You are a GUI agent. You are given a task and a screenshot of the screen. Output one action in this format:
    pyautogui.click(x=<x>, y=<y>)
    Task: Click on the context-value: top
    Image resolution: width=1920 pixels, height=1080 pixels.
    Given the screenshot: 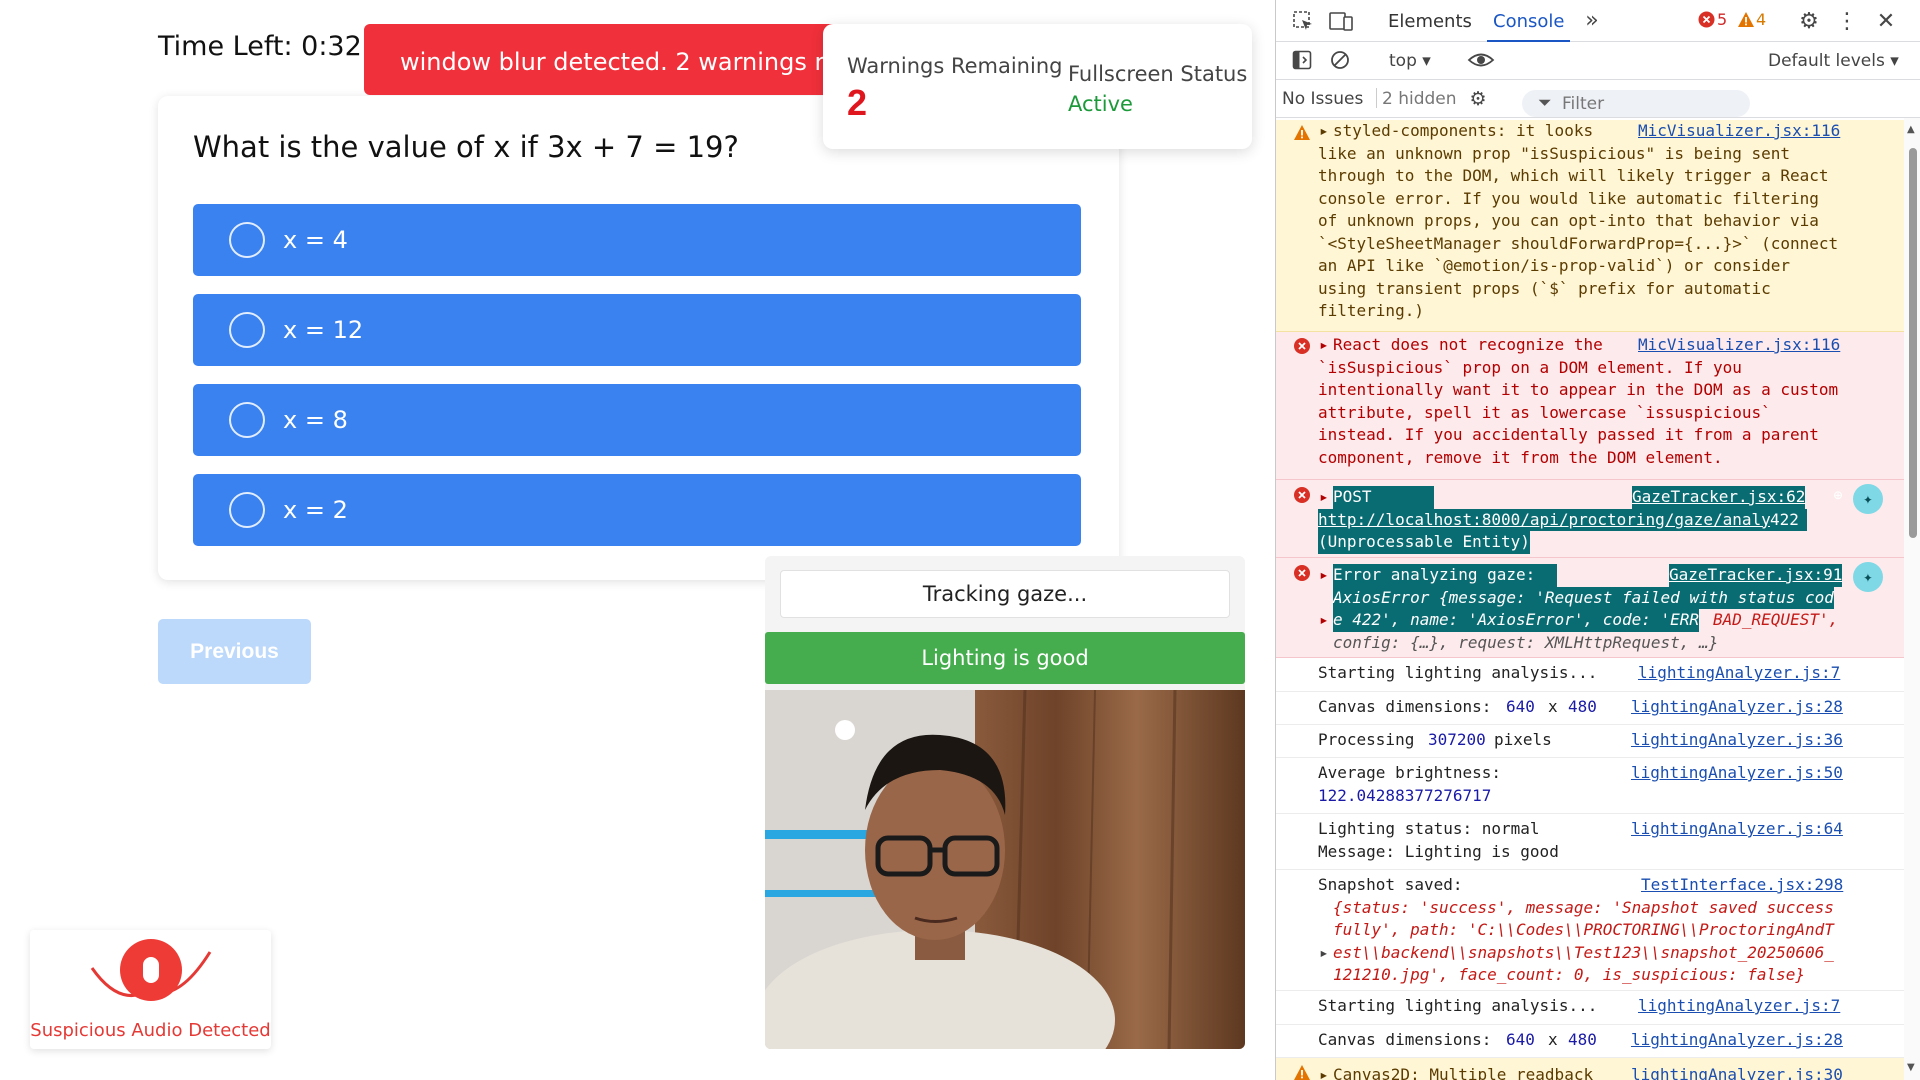 What is the action you would take?
    pyautogui.click(x=1403, y=61)
    